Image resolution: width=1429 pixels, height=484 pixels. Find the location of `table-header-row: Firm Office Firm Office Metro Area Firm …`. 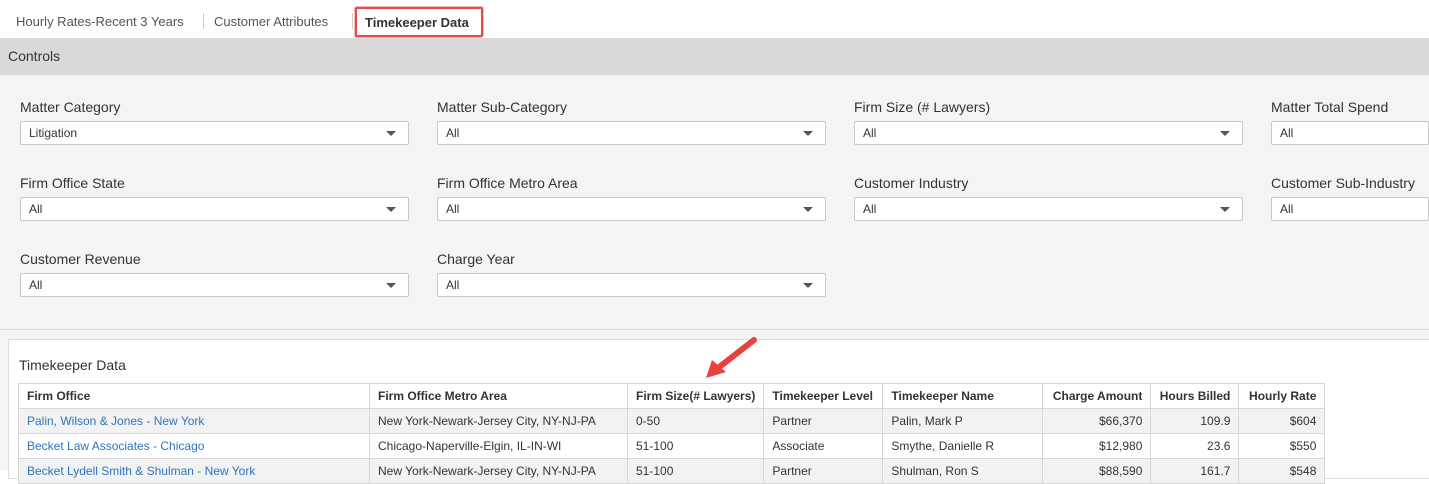

table-header-row: Firm Office Firm Office Metro Area Firm … is located at coordinates (672, 396).